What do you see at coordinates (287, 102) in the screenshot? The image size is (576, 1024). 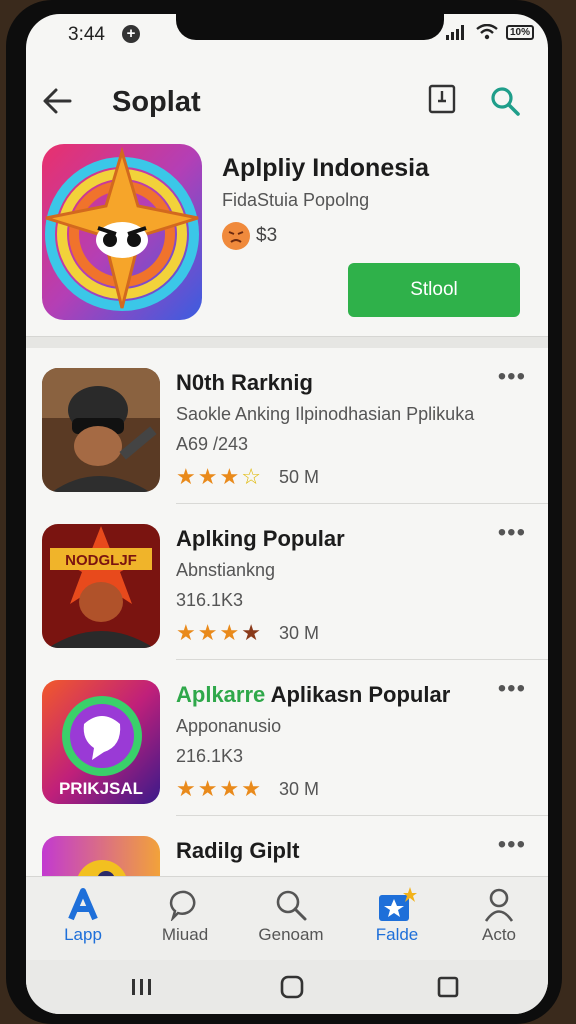 I see `top-app-bar: Soplat` at bounding box center [287, 102].